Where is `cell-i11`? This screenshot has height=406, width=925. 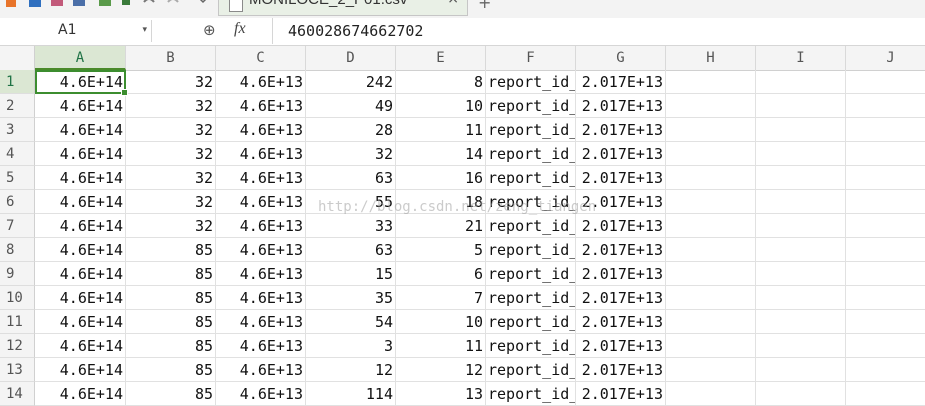 cell-i11 is located at coordinates (801, 322).